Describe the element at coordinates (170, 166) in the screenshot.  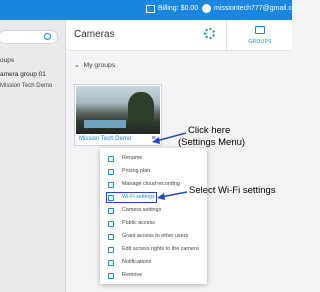
I see `annotation-arrows` at that location.